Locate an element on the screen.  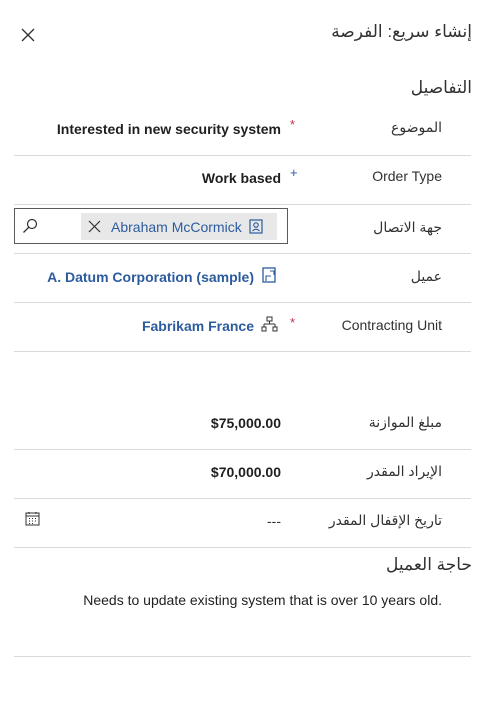
customer-link: A. Datum Corporation (sample) is located at coordinates (150, 277).